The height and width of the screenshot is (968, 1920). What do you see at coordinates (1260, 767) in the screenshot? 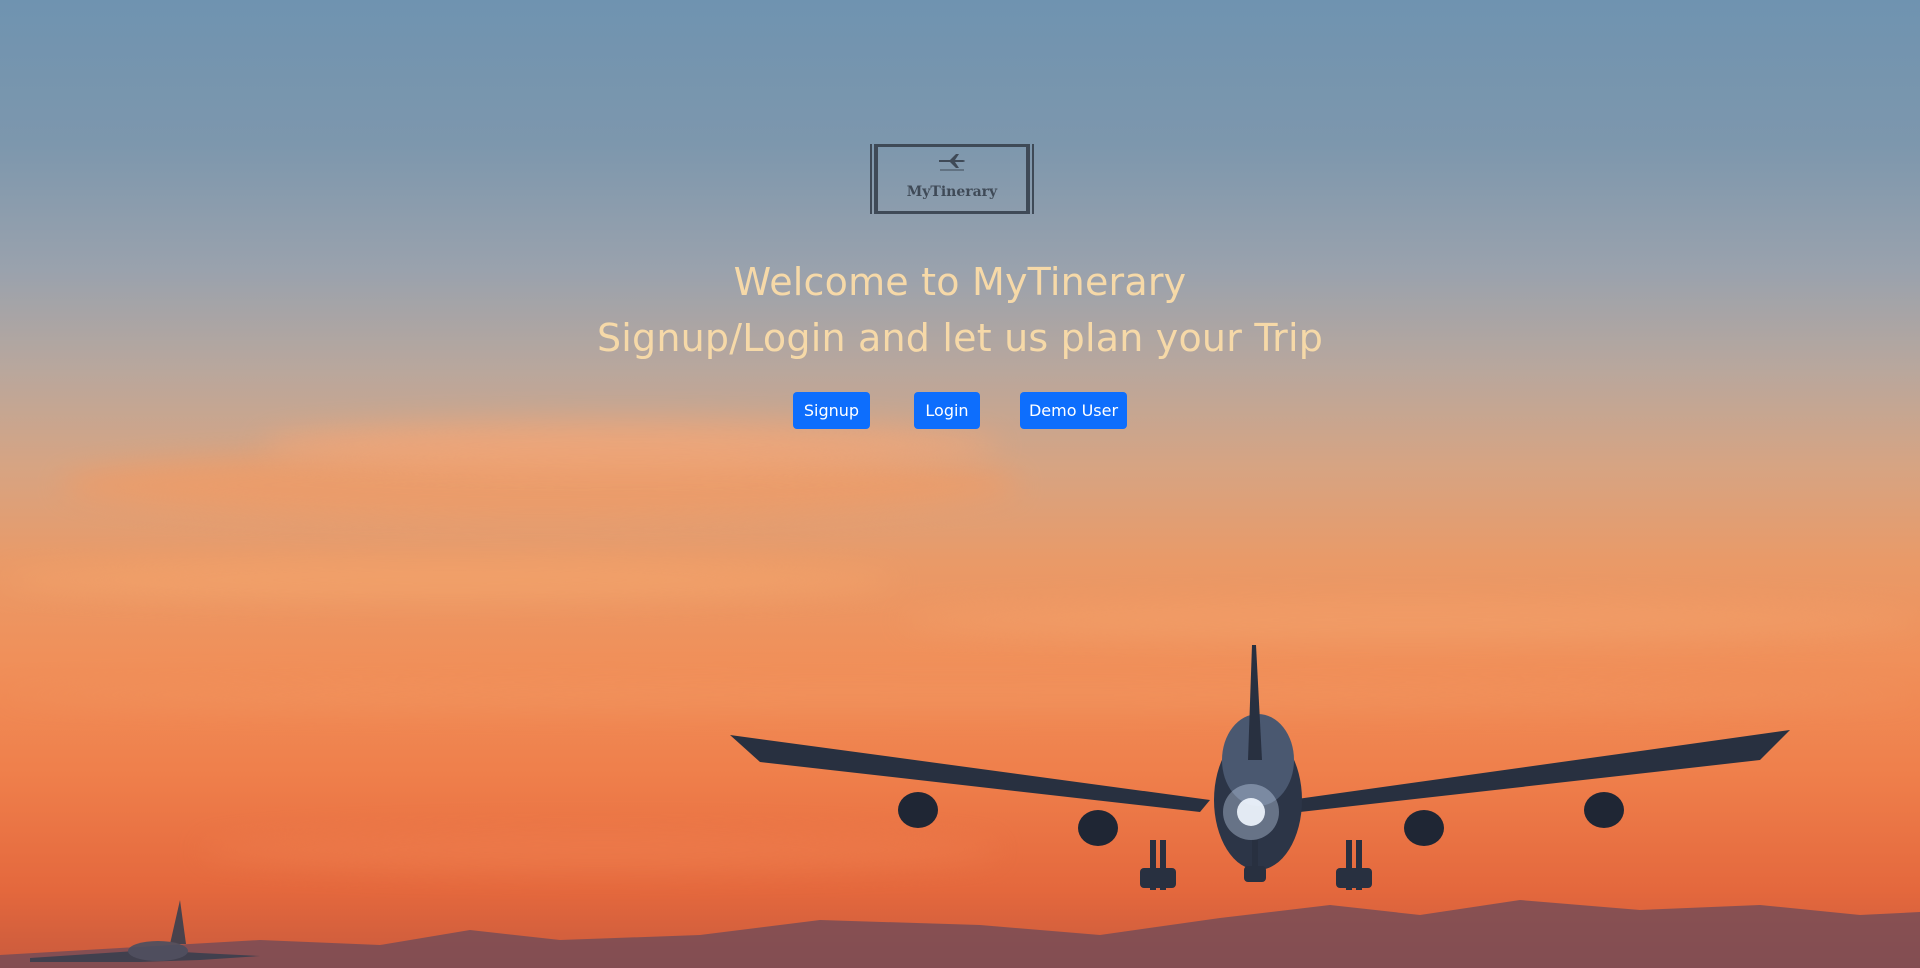
I see `main-airplane` at bounding box center [1260, 767].